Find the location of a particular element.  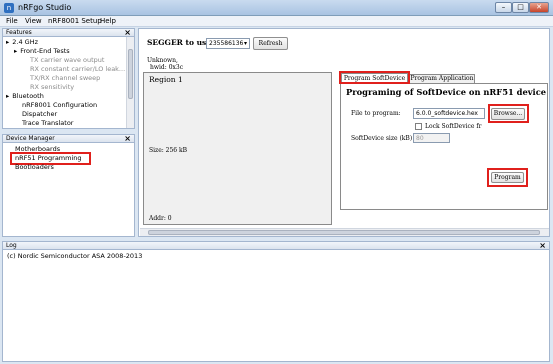

file-to-program-field: 6.0.0_softdevice.hex is located at coordinates (449, 113).